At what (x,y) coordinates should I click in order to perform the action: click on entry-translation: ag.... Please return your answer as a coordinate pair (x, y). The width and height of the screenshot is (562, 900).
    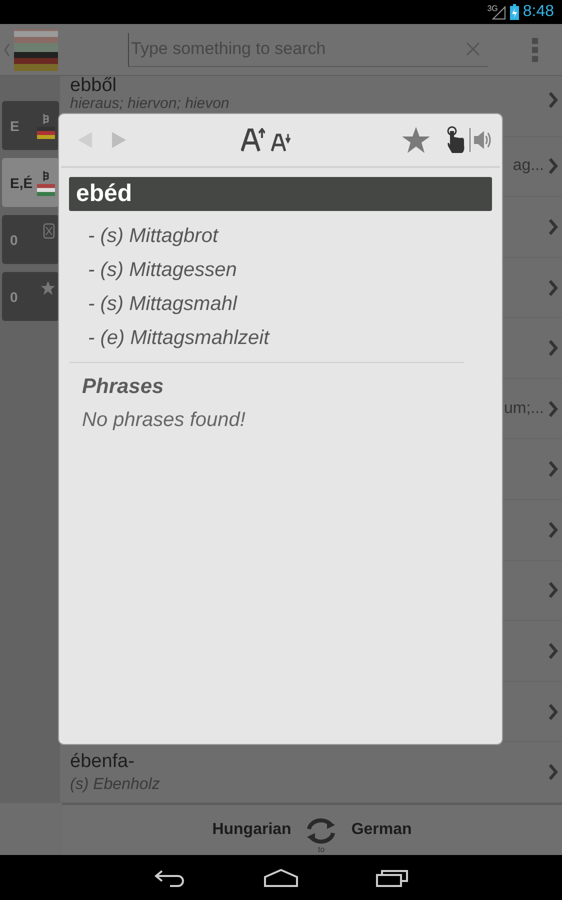
    Looking at the image, I should click on (528, 166).